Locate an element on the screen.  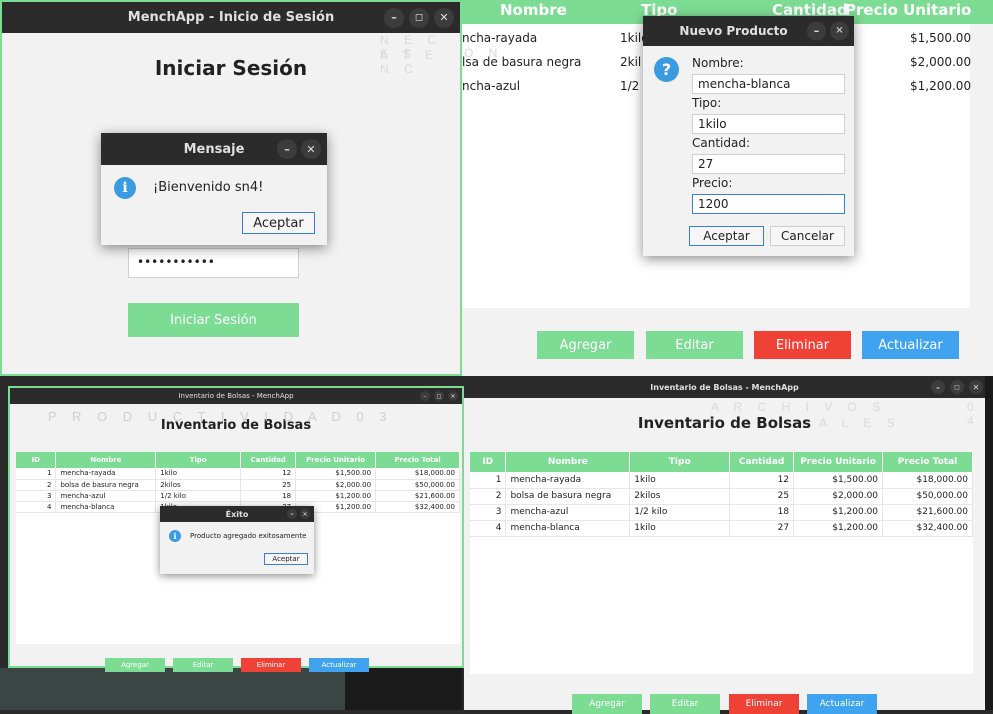
login-submit-button: Iniciar Sesión is located at coordinates (213, 320).